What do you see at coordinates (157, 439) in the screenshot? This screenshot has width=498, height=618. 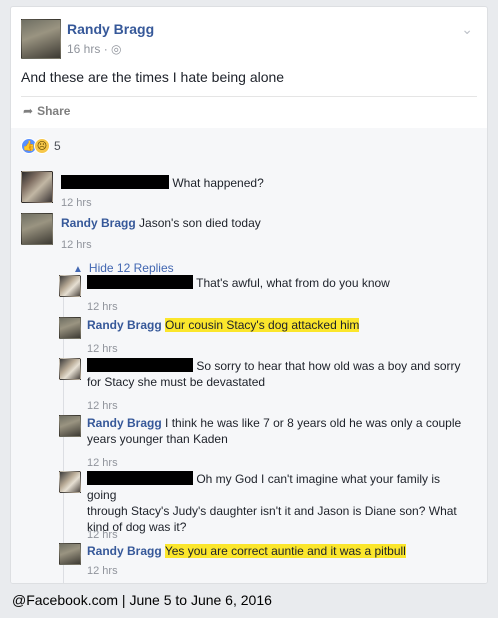 I see `reply-text-line-2: years younger than Kaden` at bounding box center [157, 439].